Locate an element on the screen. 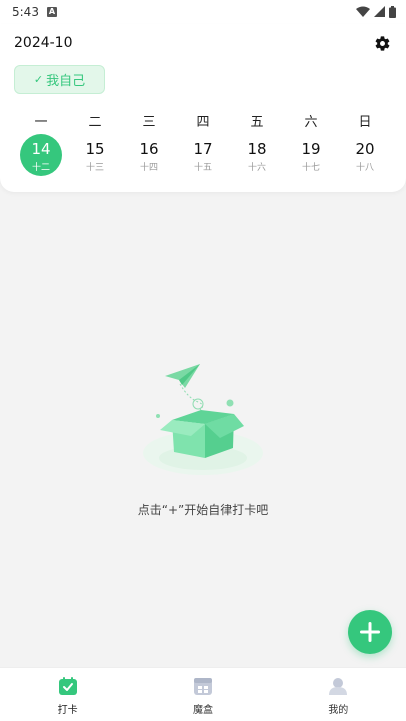 The height and width of the screenshot is (721, 406). lunar-date: 十三 is located at coordinates (94, 168).